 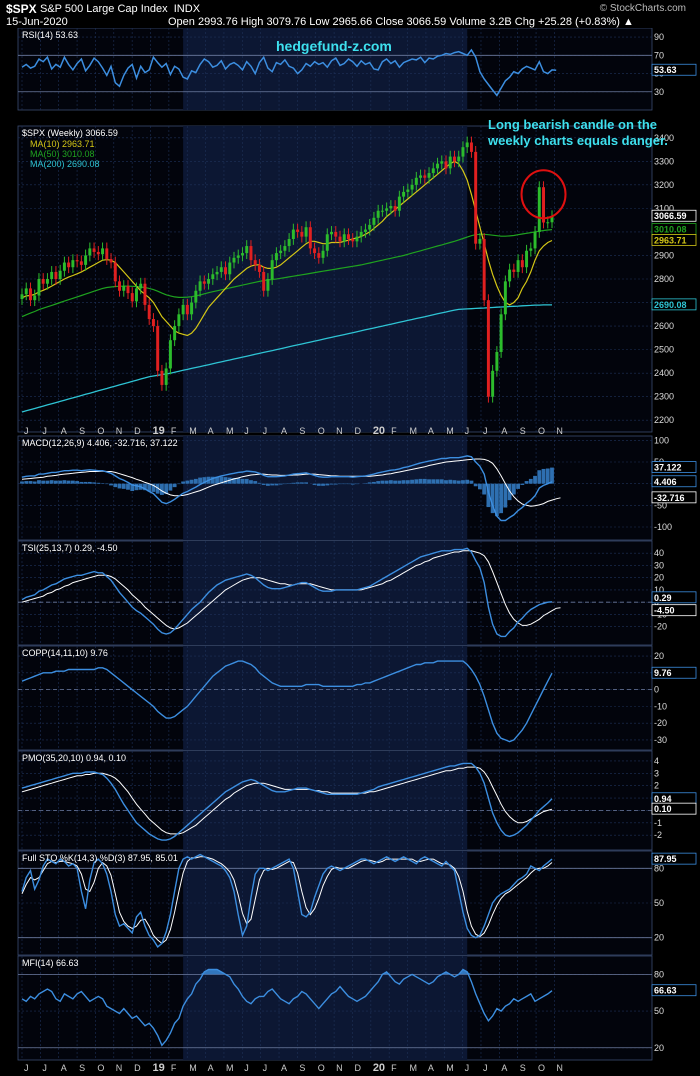 What do you see at coordinates (664, 420) in the screenshot?
I see `y-axis-tick-label: 2200` at bounding box center [664, 420].